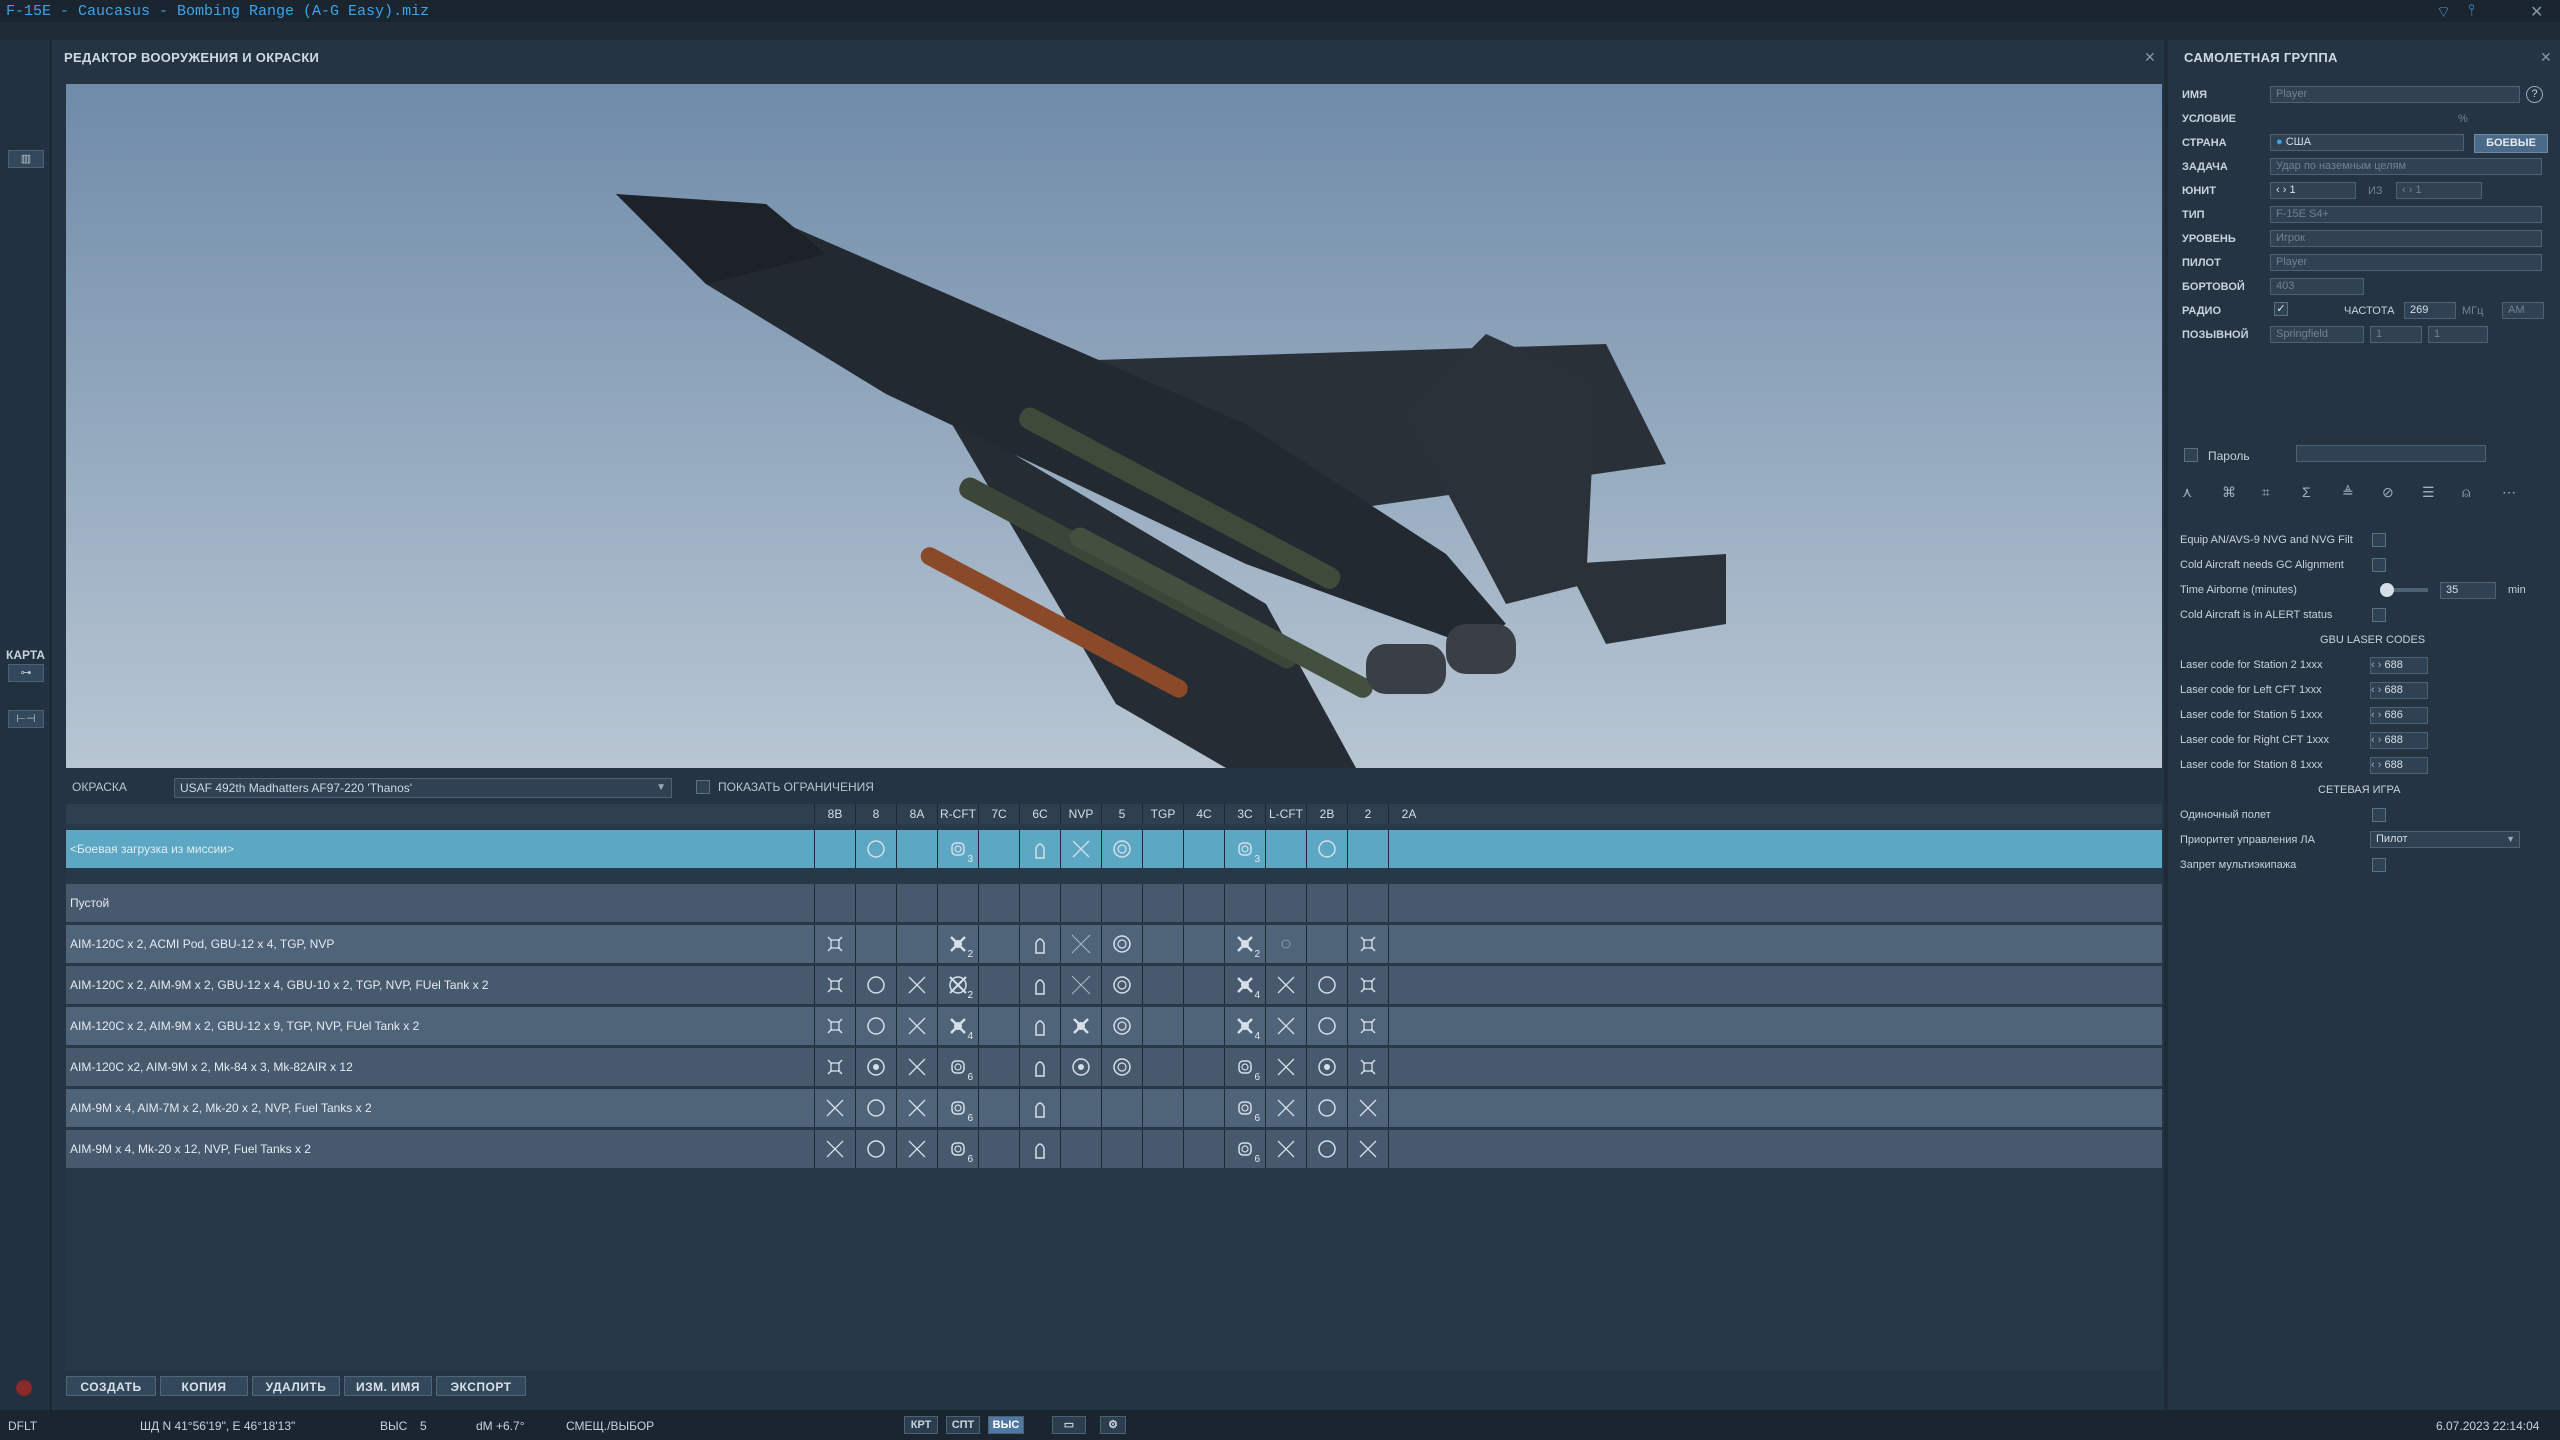 This screenshot has width=2560, height=1440. I want to click on loadout-row: Пустой, so click(1114, 903).